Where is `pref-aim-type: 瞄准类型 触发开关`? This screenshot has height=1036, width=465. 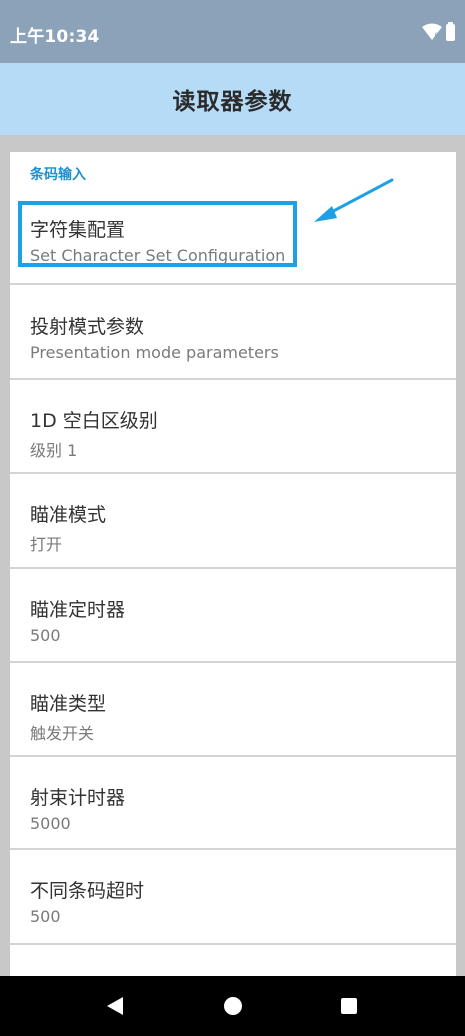 pref-aim-type: 瞄准类型 触发开关 is located at coordinates (233, 710).